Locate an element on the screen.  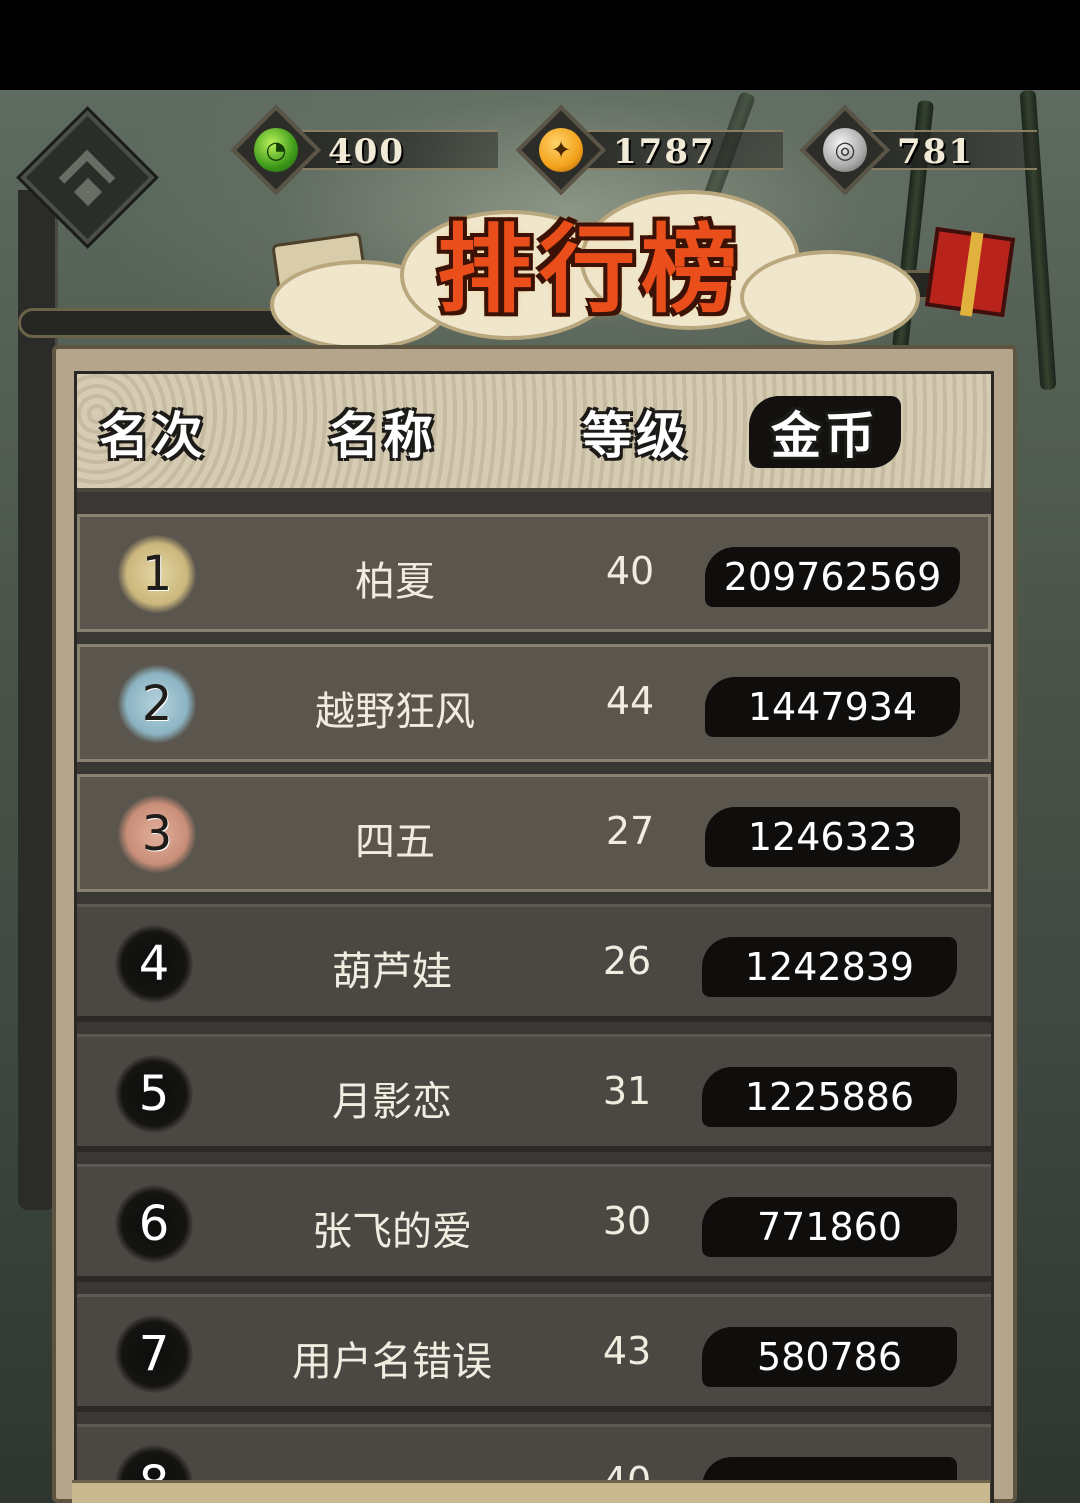
currency-icon-frame: ◎ is located at coordinates (845, 150).